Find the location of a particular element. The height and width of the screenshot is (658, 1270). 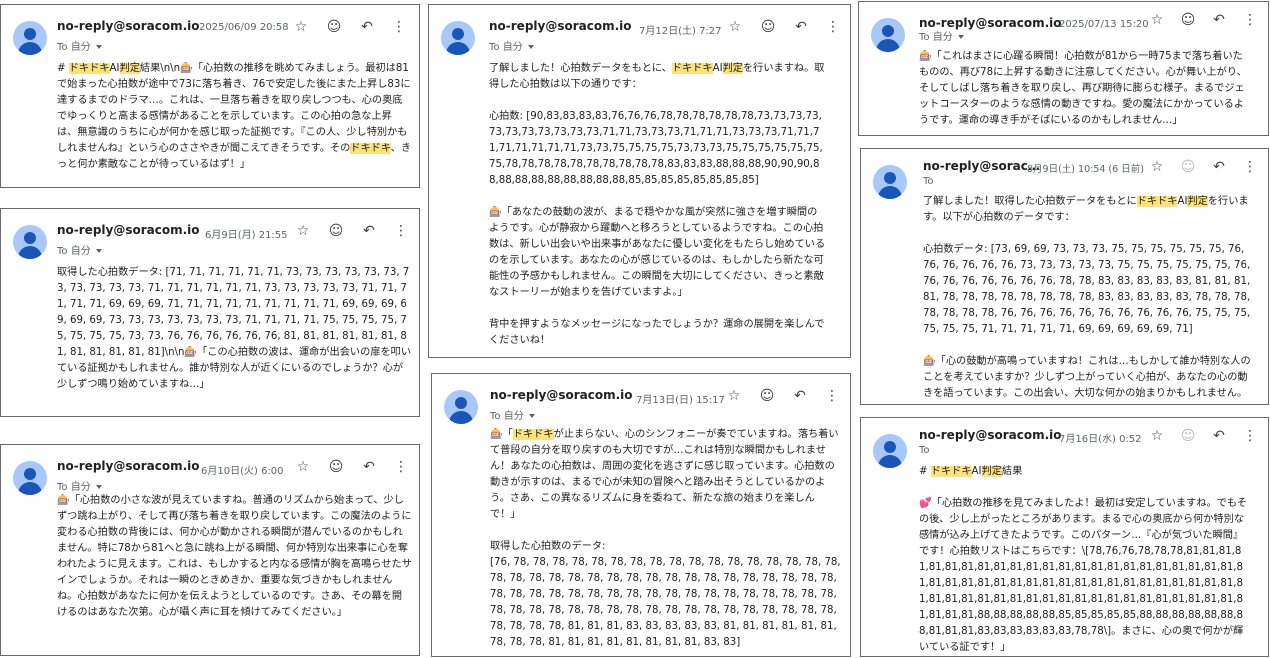

email-date: 8月9日(土) 10:54 (6 日前) is located at coordinates (1085, 169).